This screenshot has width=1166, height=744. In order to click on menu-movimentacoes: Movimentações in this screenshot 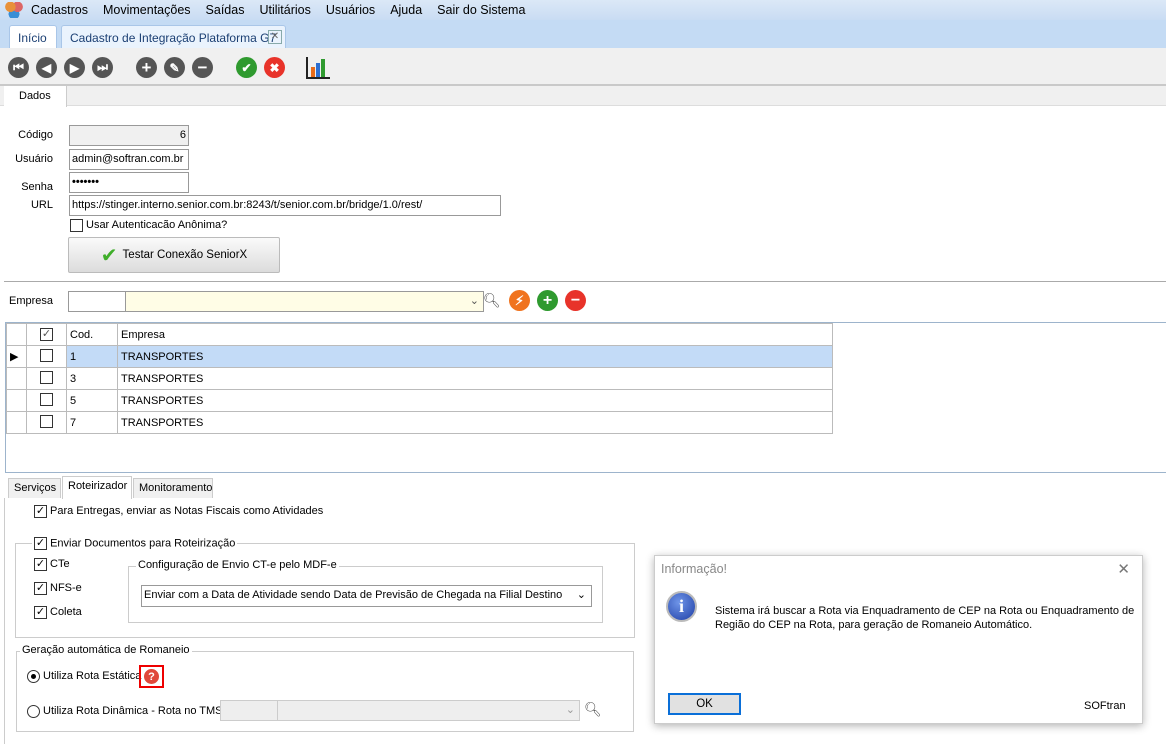, I will do `click(147, 10)`.